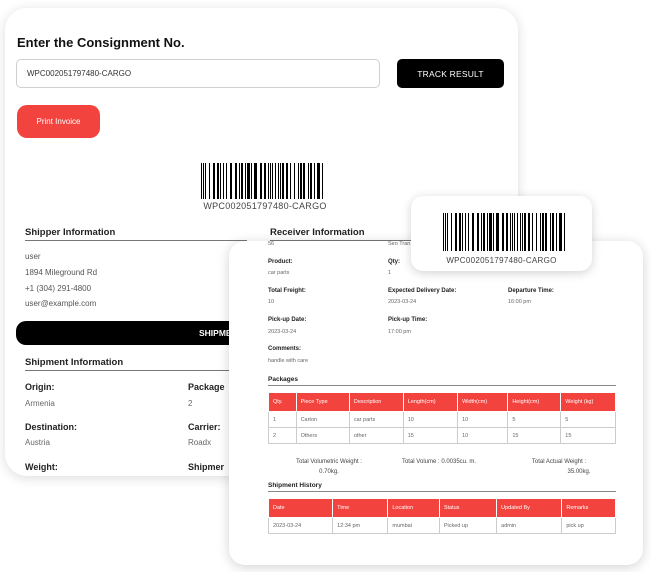 The height and width of the screenshot is (572, 651). What do you see at coordinates (280, 262) in the screenshot?
I see `product-label: Product:` at bounding box center [280, 262].